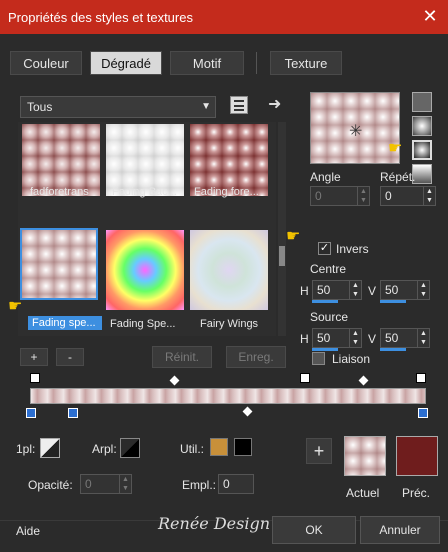  Describe the element at coordinates (306, 63) in the screenshot. I see `tab-texture: Texture` at that location.